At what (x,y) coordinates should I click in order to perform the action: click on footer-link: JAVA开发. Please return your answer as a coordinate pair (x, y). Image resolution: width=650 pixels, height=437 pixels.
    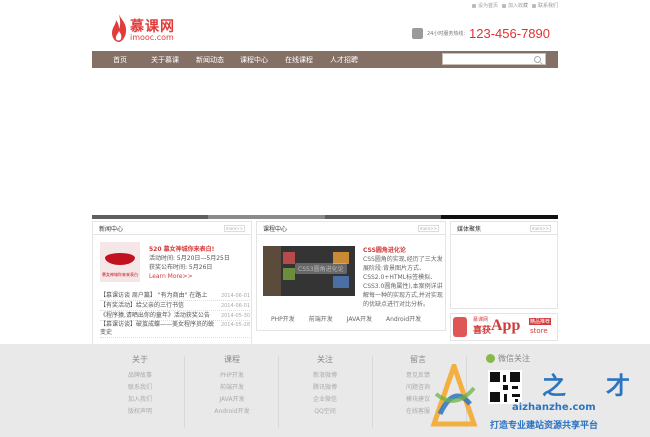
    Looking at the image, I should click on (232, 400).